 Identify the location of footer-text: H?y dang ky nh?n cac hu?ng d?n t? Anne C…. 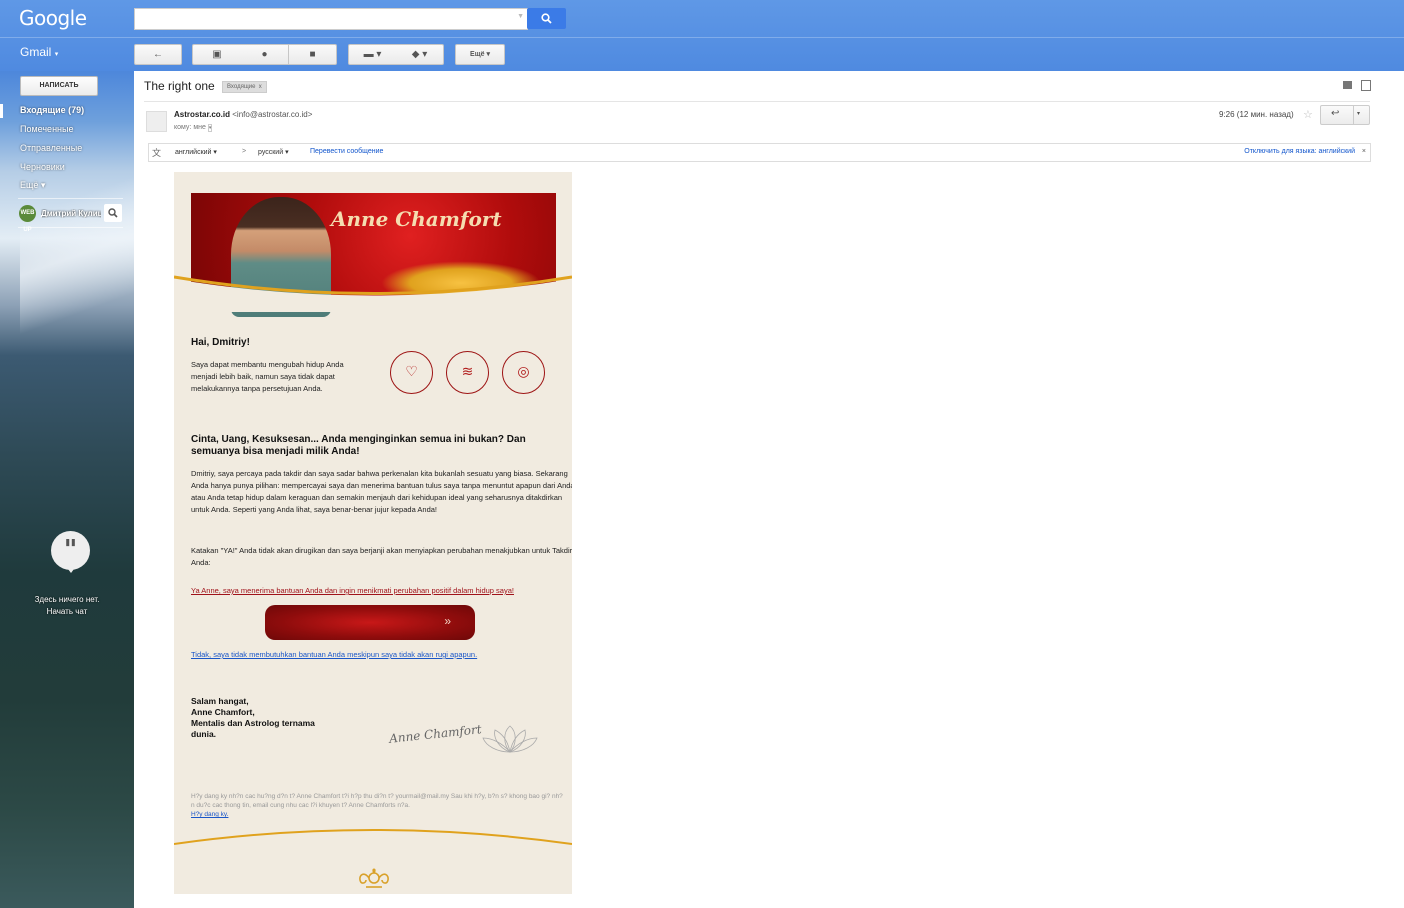
(378, 805).